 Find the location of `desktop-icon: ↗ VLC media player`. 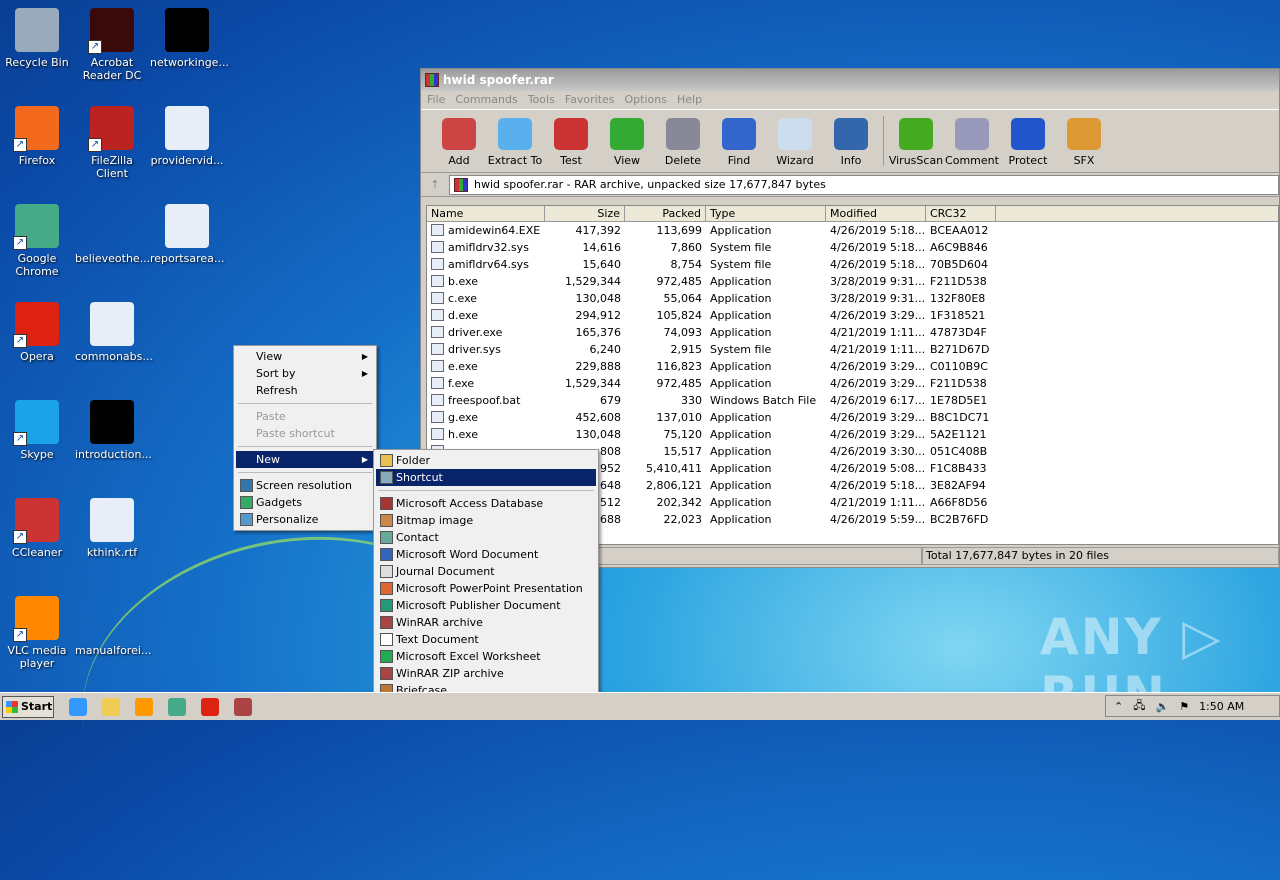

desktop-icon: ↗ VLC media player is located at coordinates (37, 633).